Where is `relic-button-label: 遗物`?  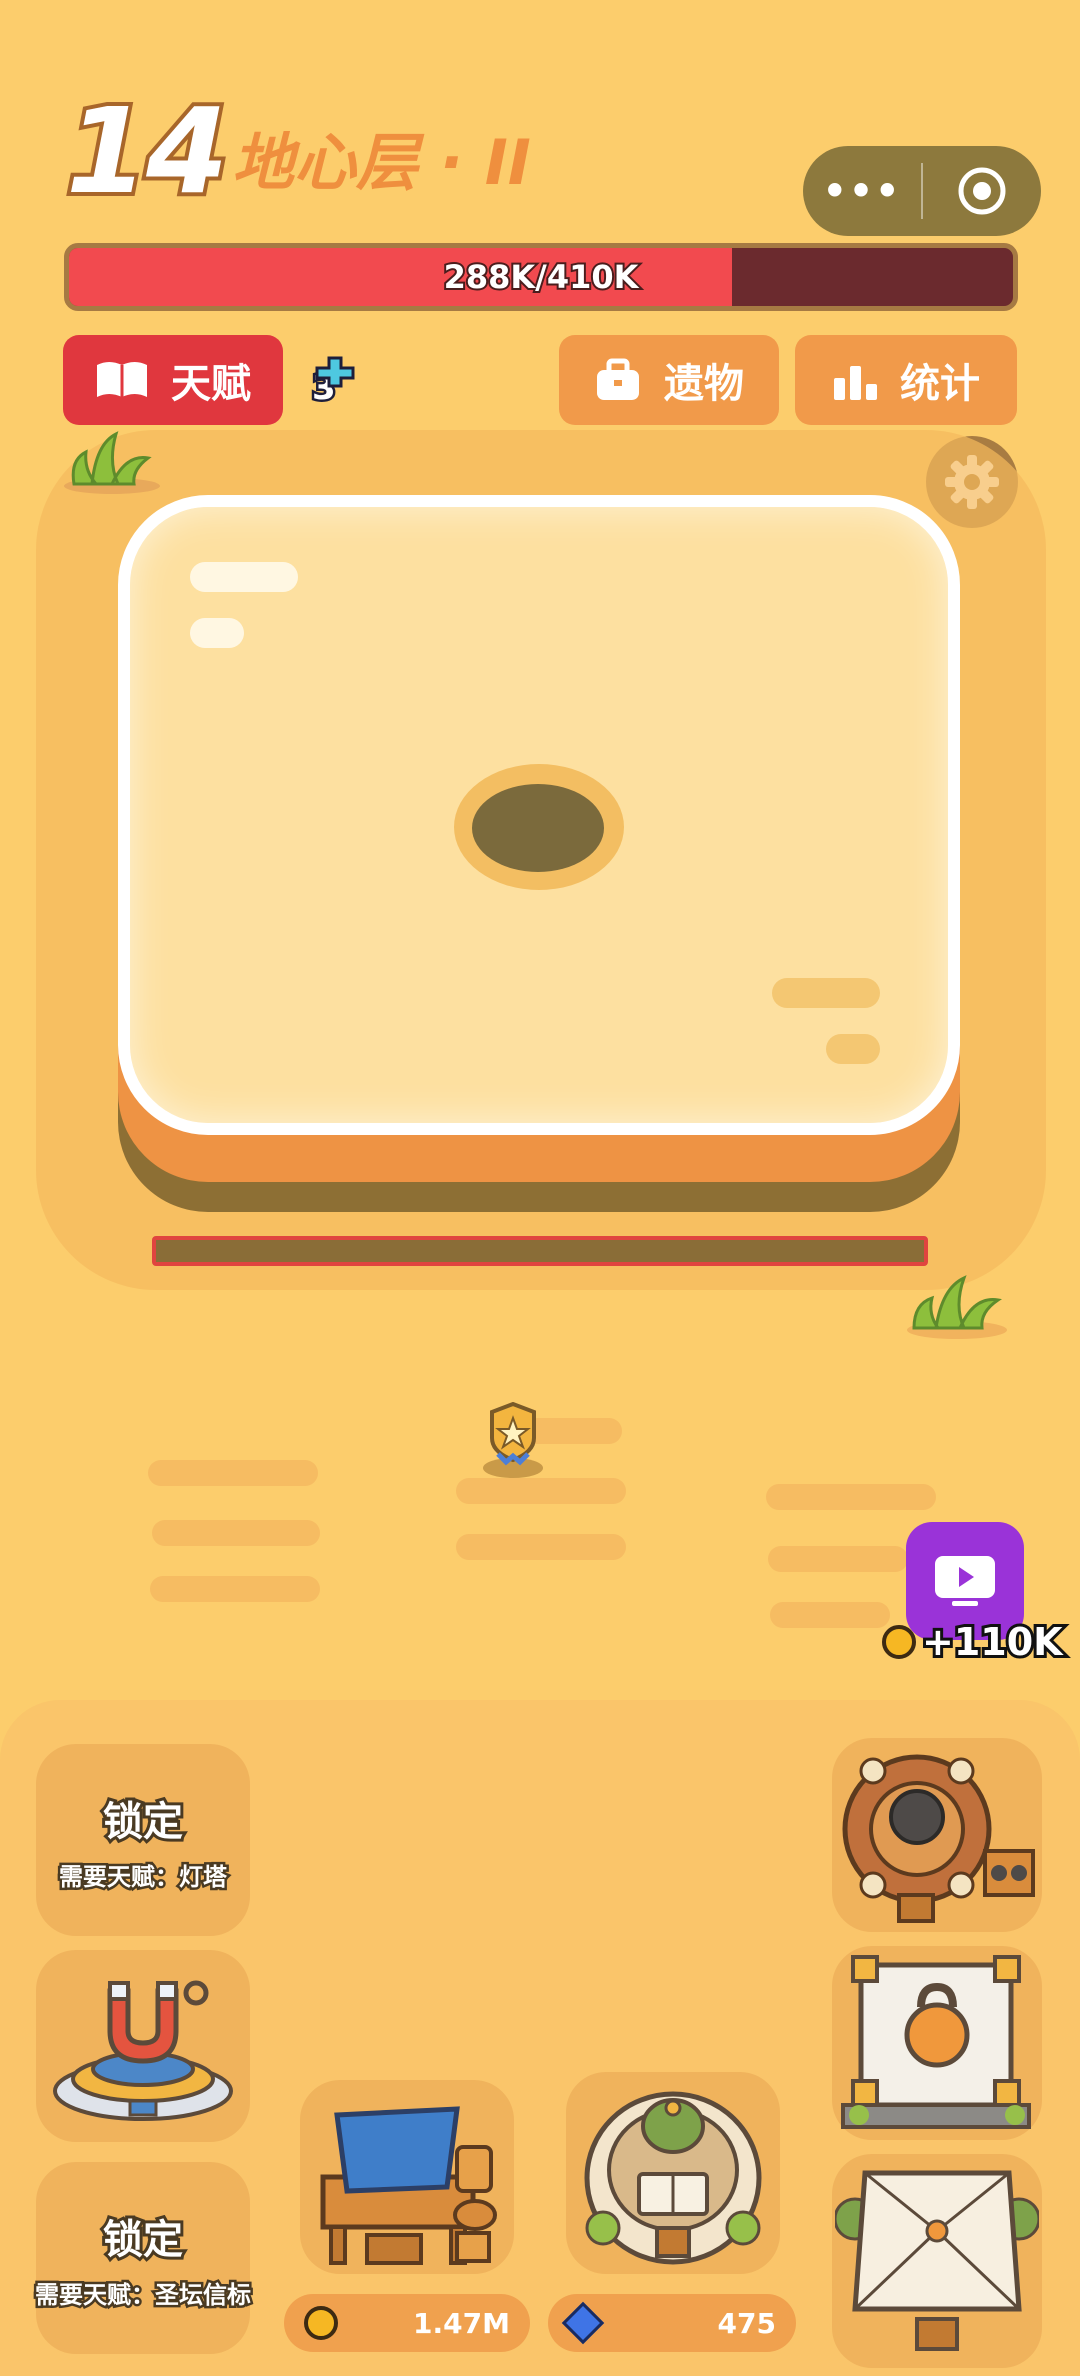 relic-button-label: 遗物 is located at coordinates (704, 384).